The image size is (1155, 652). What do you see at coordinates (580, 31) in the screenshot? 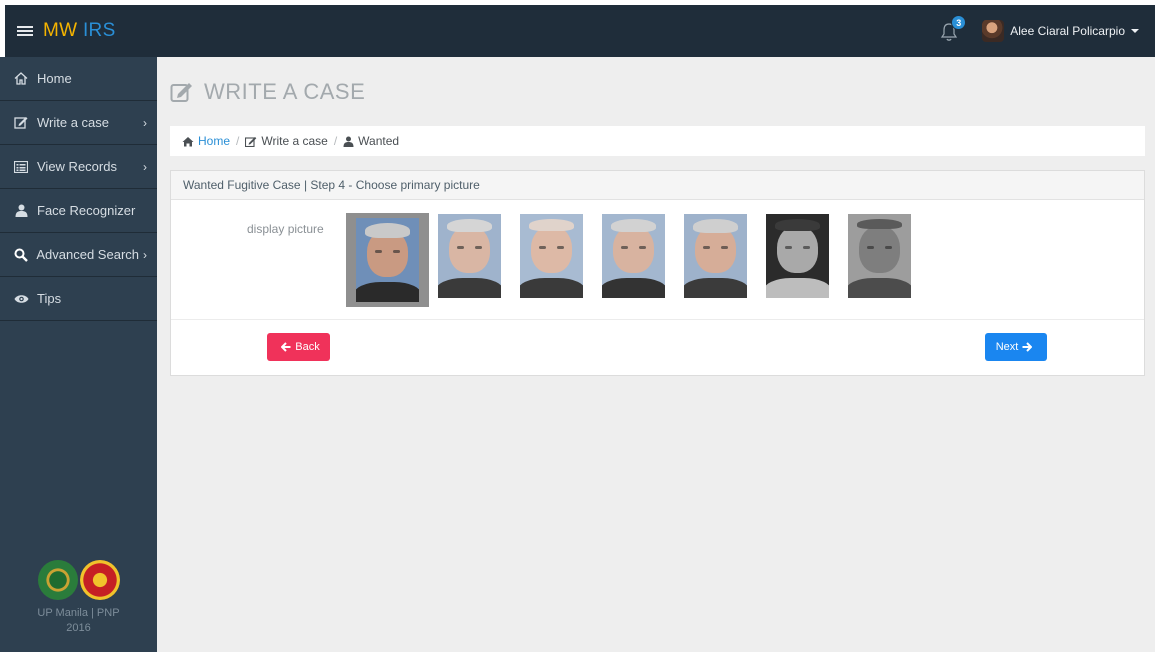
I see `top-navbar: MW IRS 3 Alee Ciaral Policarpio` at bounding box center [580, 31].